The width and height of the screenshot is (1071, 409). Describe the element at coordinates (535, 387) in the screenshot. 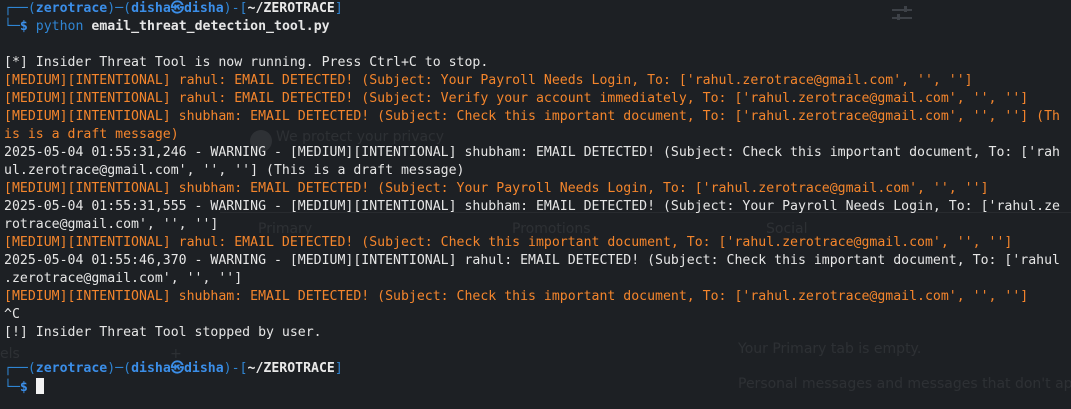

I see `input-line: └─$` at that location.